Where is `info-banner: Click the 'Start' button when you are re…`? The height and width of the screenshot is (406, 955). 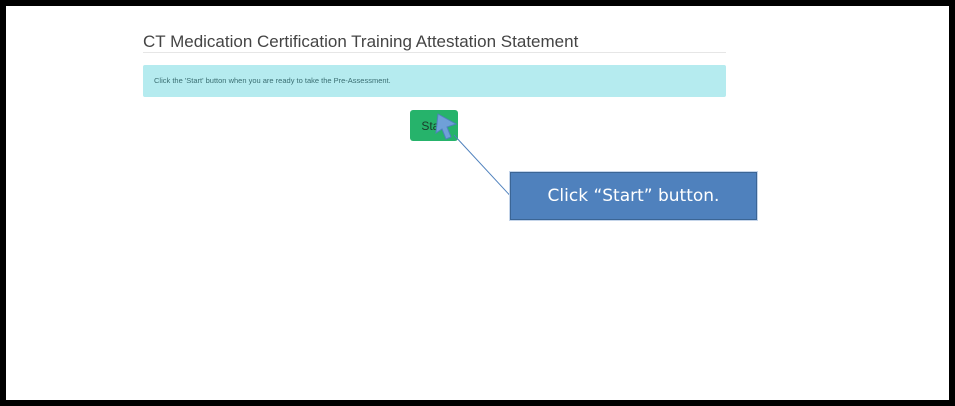 info-banner: Click the 'Start' button when you are re… is located at coordinates (434, 81).